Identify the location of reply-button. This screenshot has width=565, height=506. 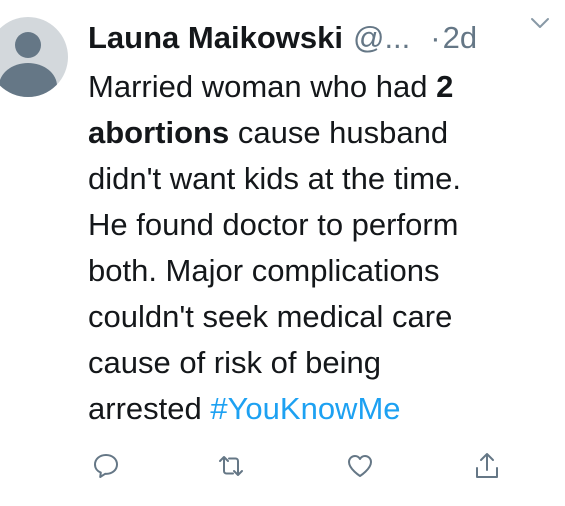
(106, 466).